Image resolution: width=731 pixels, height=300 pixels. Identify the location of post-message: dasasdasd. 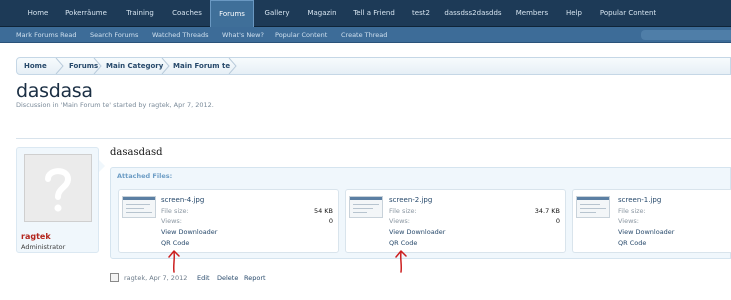
(136, 152).